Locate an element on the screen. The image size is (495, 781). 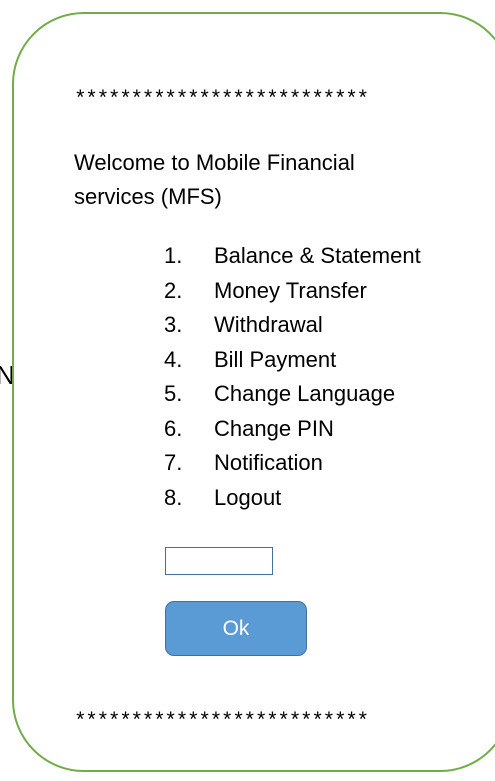
menu-item-number: 4. is located at coordinates (173, 359).